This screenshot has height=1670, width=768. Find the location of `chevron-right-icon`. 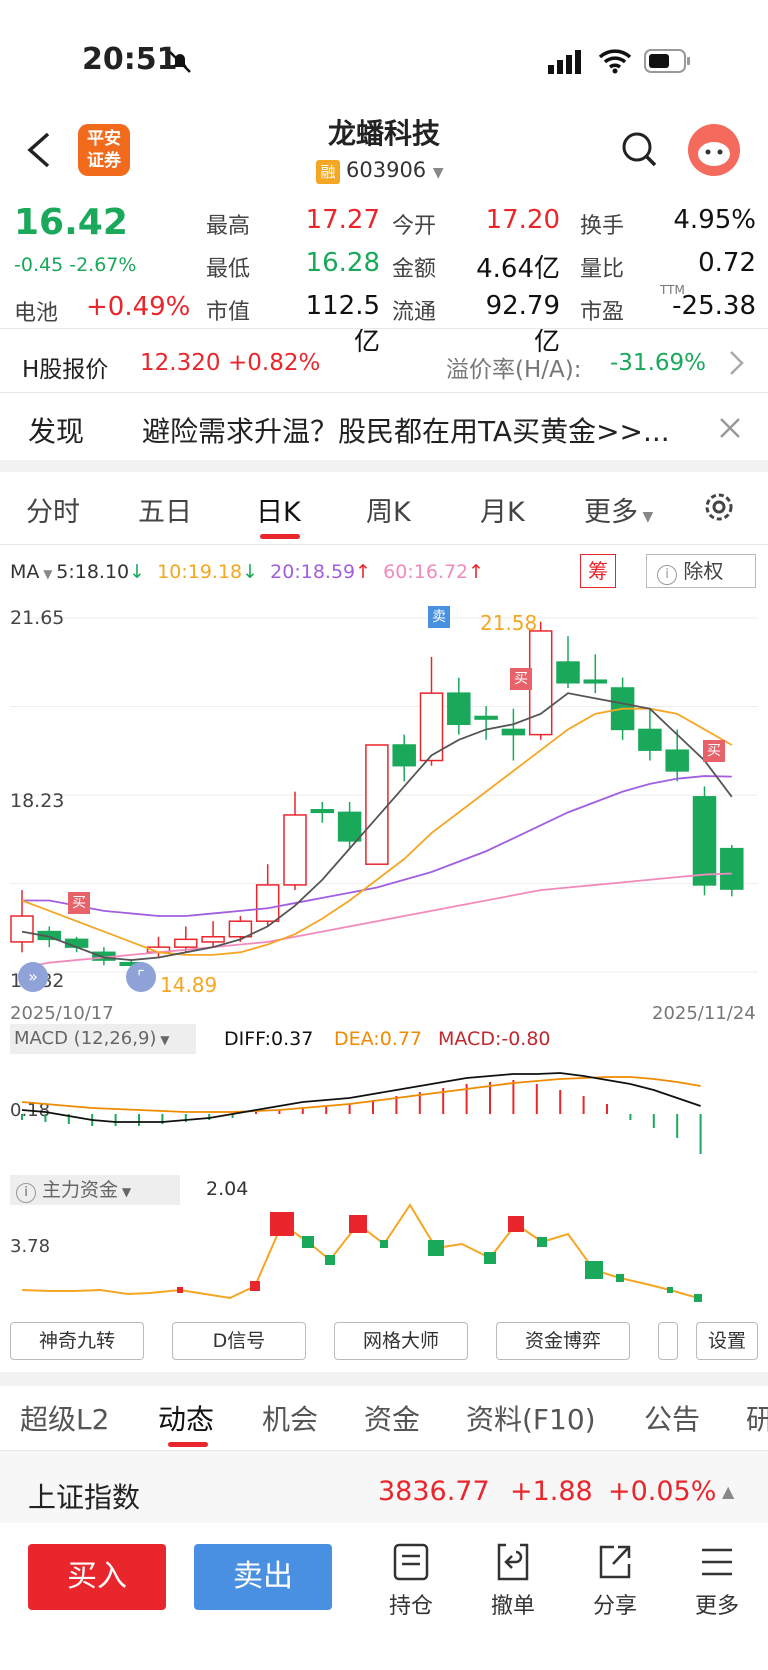

chevron-right-icon is located at coordinates (736, 363).